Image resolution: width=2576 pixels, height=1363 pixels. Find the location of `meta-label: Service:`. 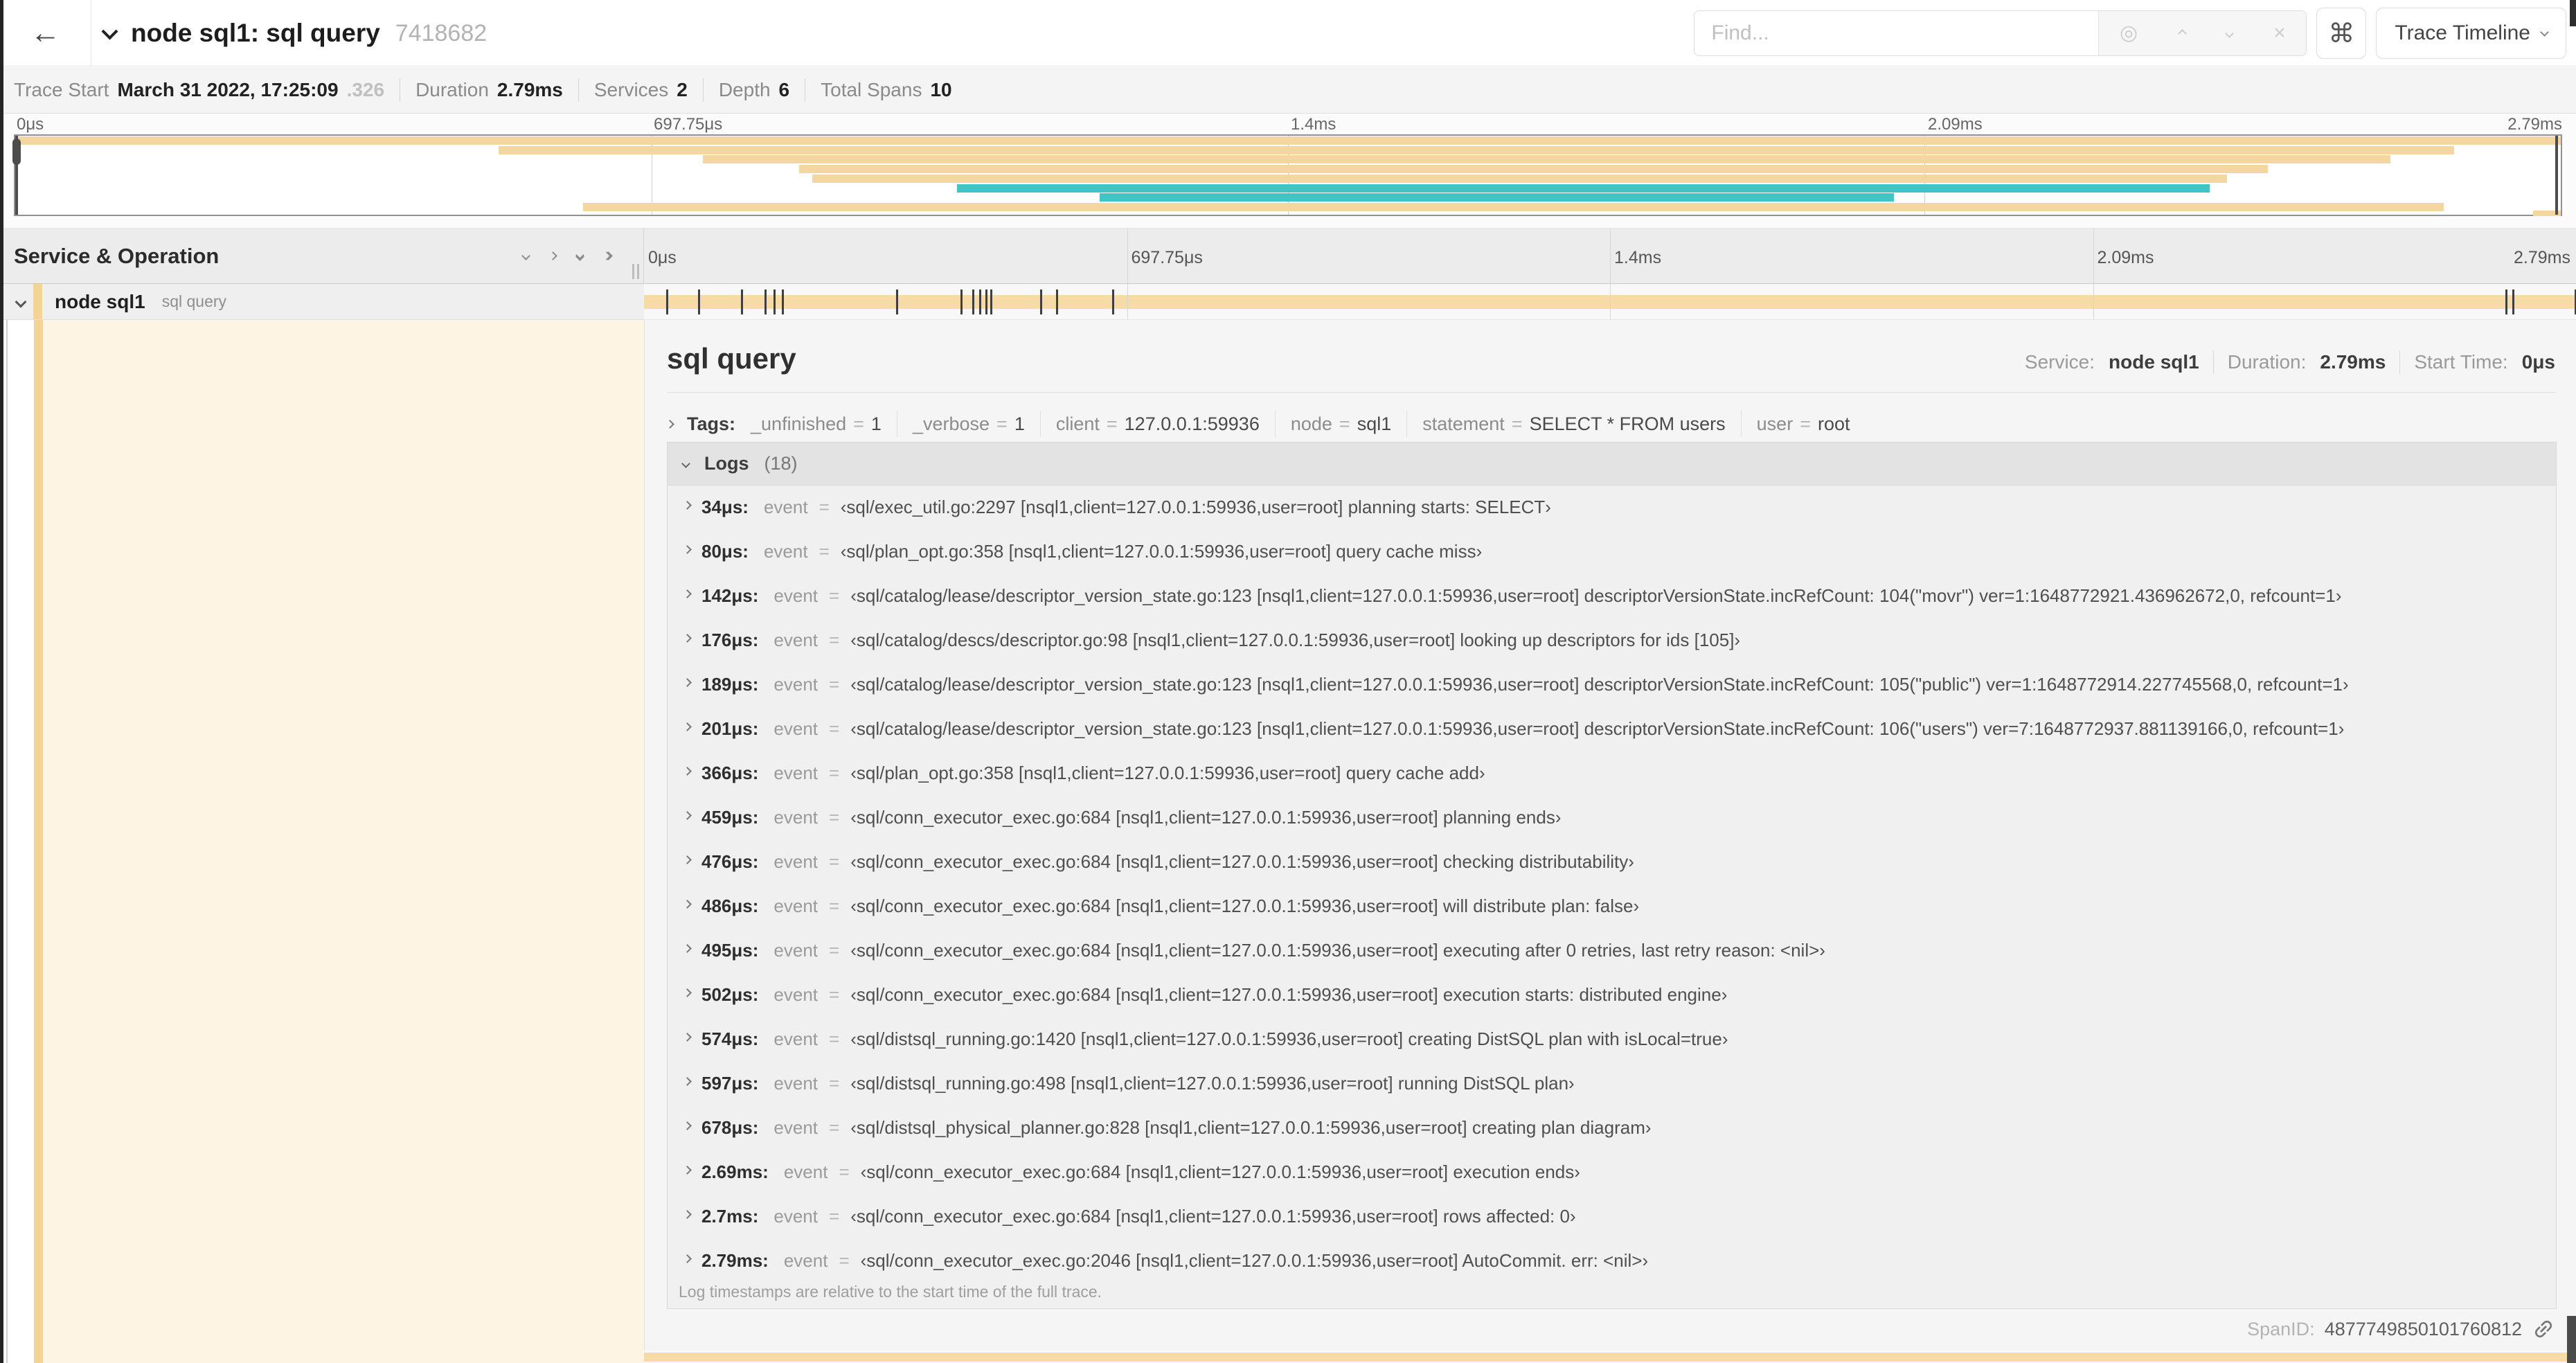

meta-label: Service: is located at coordinates (2059, 362).